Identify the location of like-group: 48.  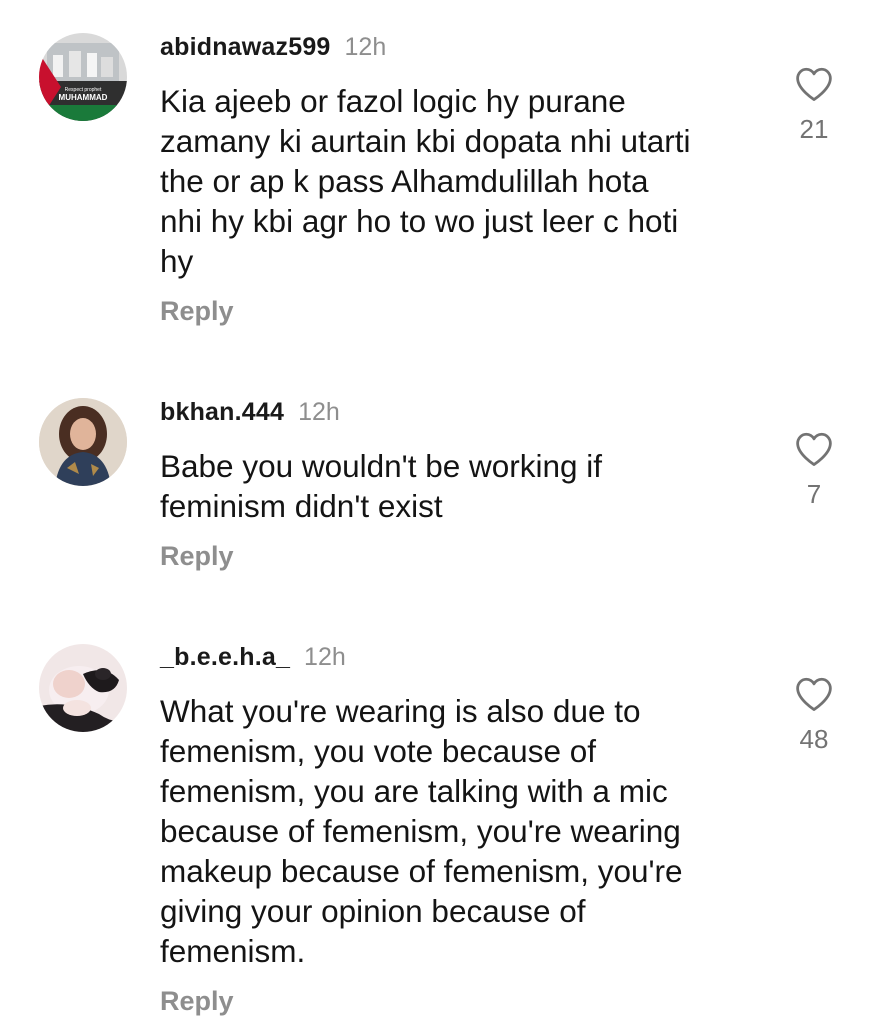
(814, 715).